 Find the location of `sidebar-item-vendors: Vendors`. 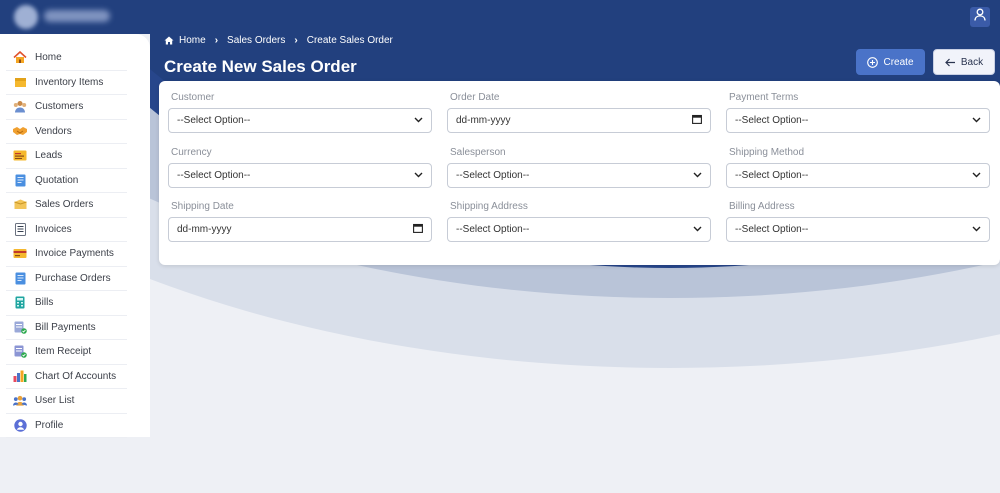

sidebar-item-vendors: Vendors is located at coordinates (66, 132).